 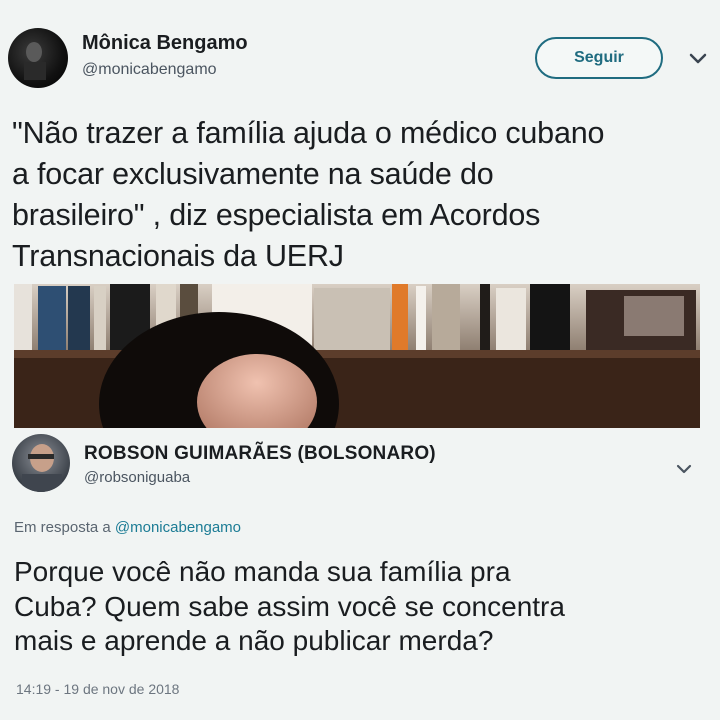 What do you see at coordinates (360, 50) in the screenshot?
I see `tweet-header: Mônica Bengamo @monicabengamo Seguir` at bounding box center [360, 50].